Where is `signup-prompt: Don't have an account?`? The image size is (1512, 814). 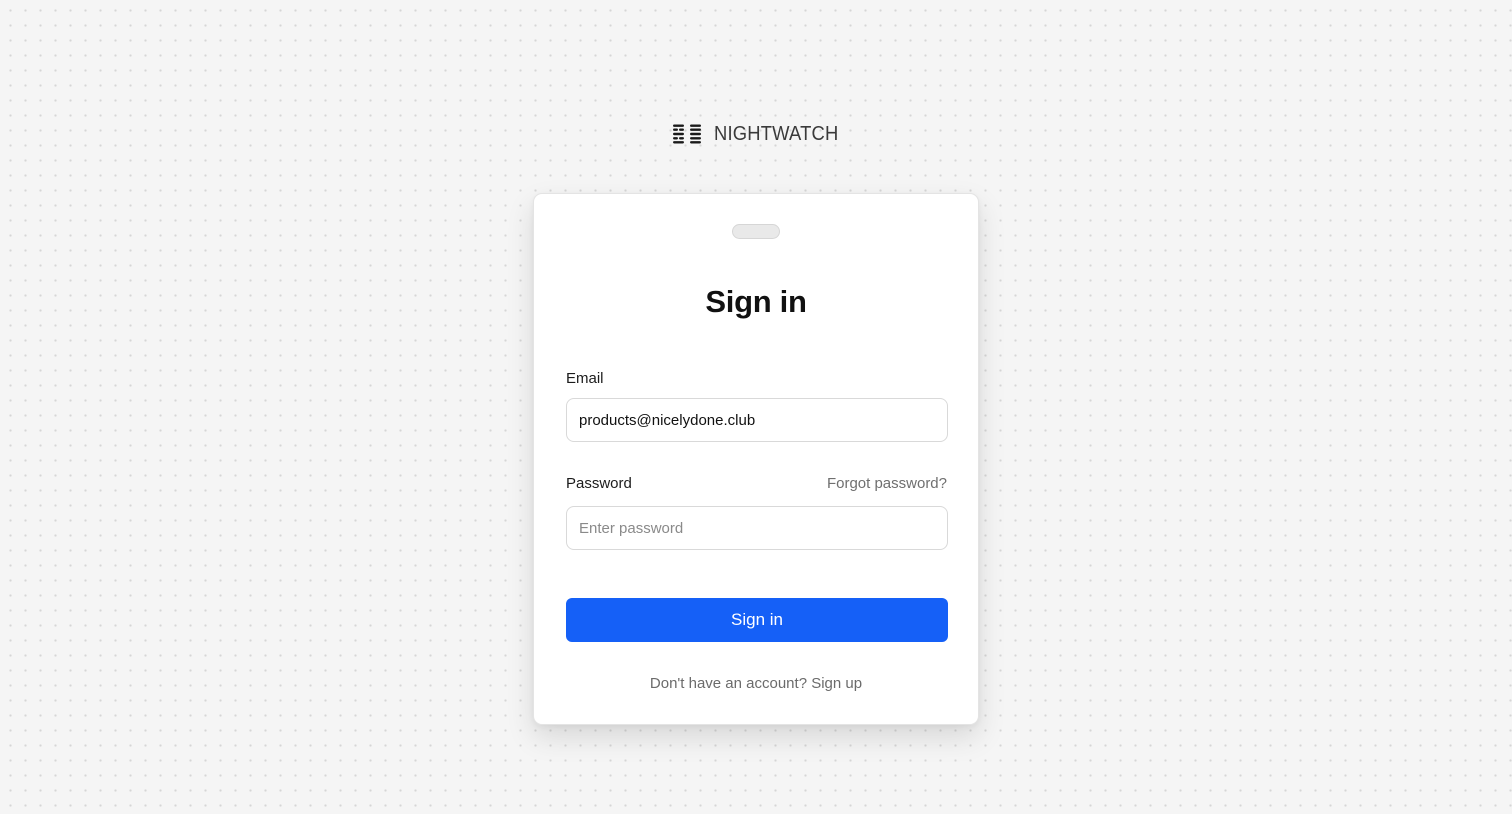 signup-prompt: Don't have an account? is located at coordinates (728, 683).